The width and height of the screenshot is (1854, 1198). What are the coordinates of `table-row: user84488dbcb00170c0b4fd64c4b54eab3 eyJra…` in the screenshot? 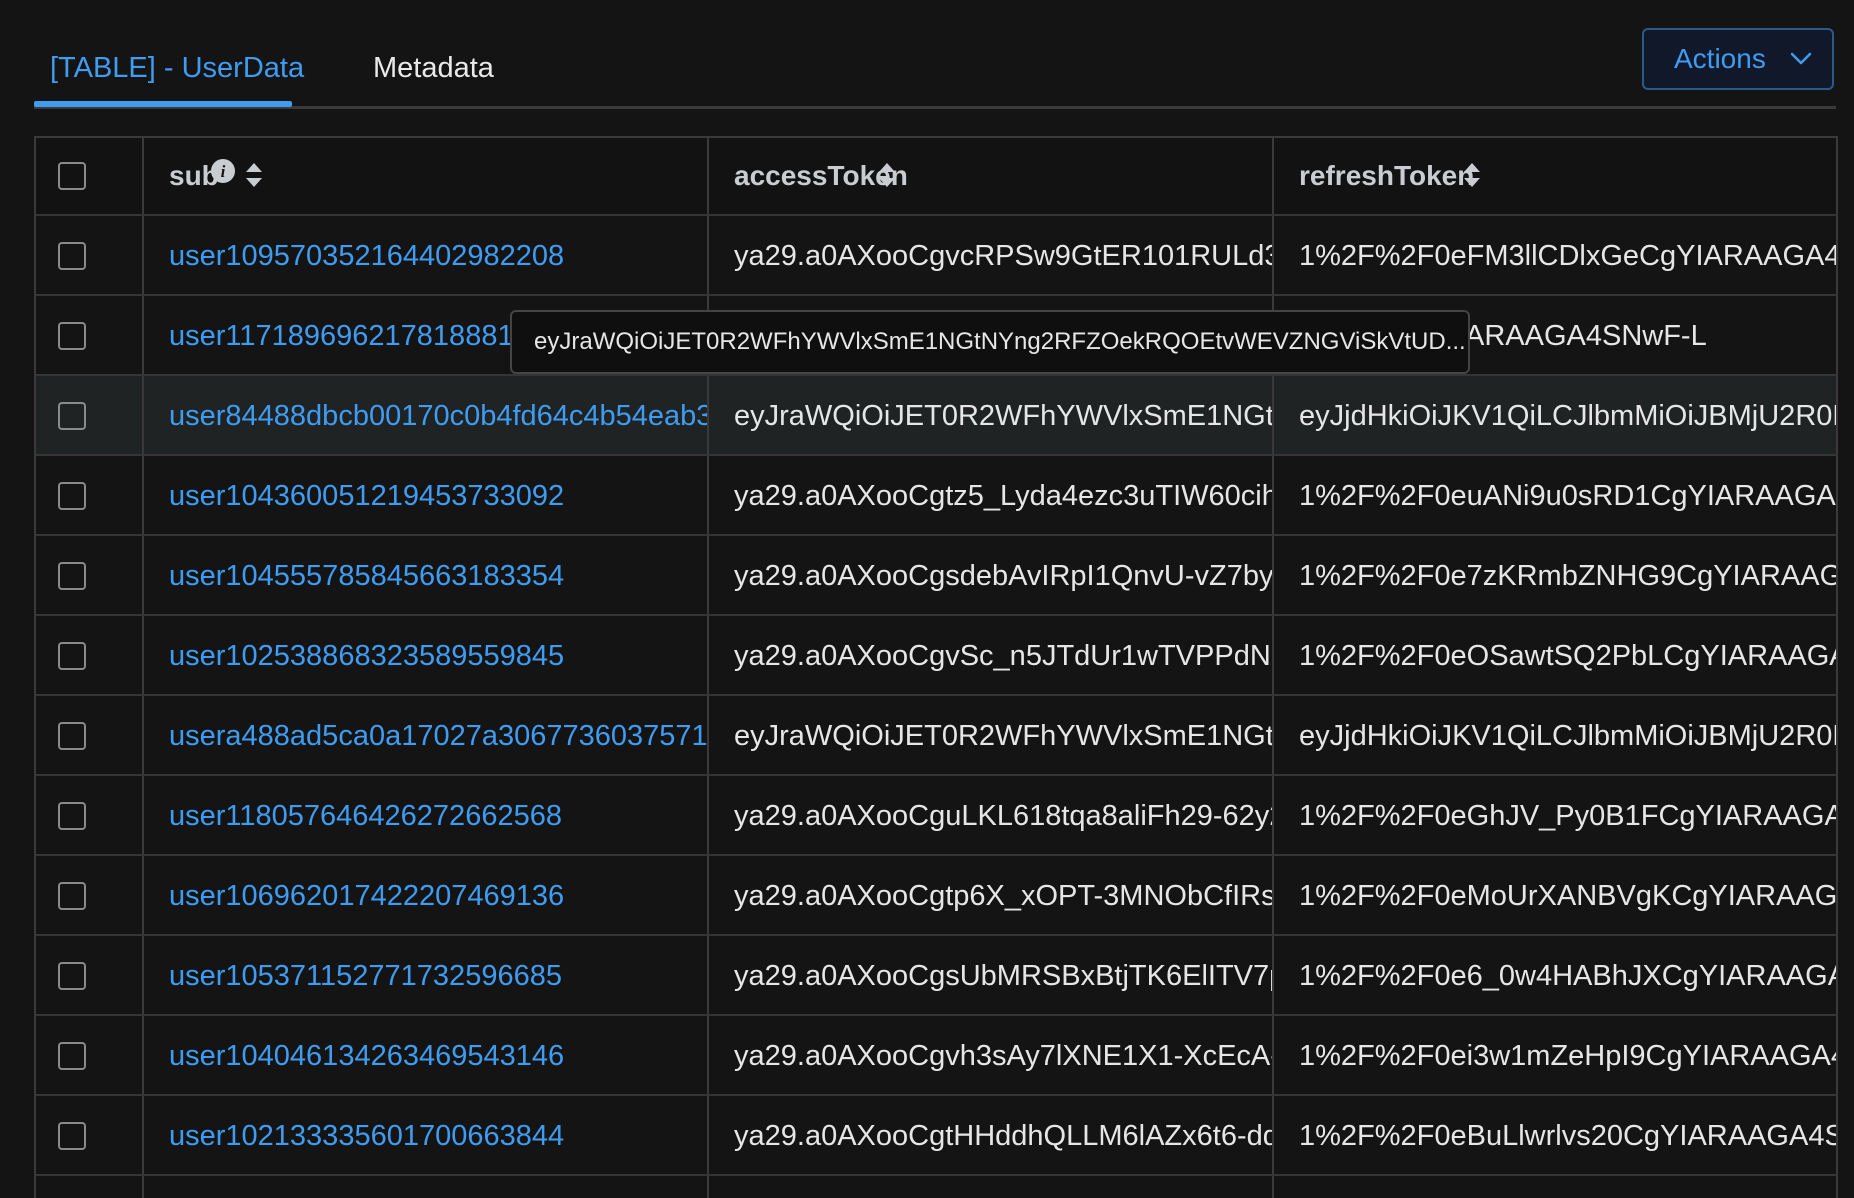 It's located at (937, 416).